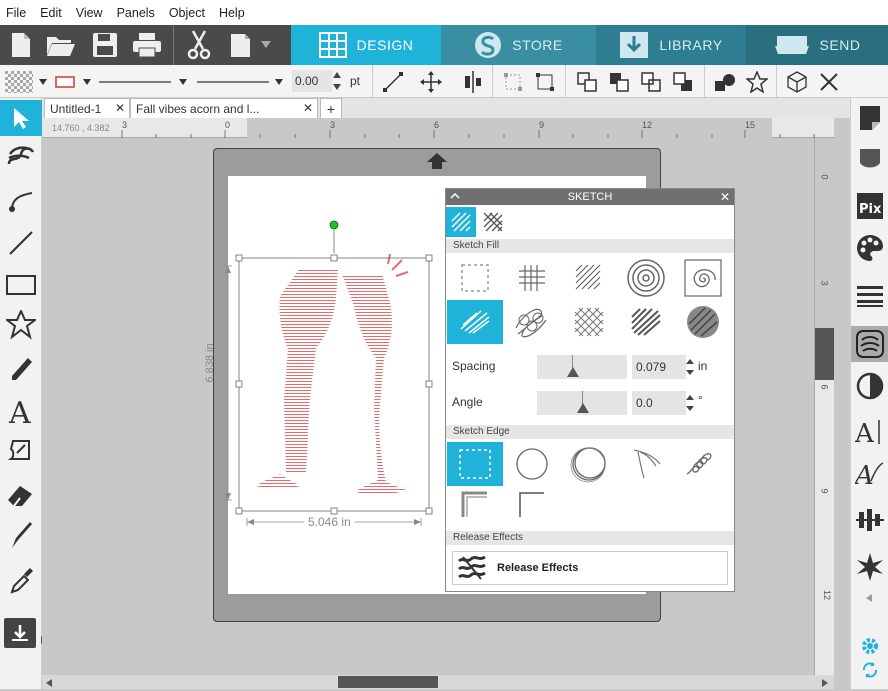  I want to click on fill-pattern-swatch, so click(19, 82).